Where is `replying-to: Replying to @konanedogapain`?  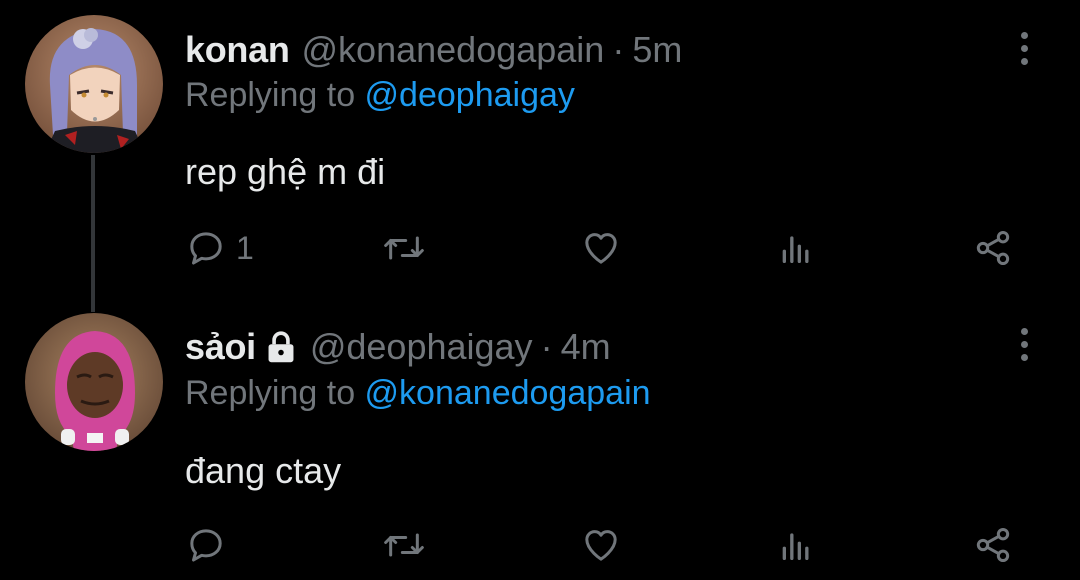 replying-to: Replying to @konanedogapain is located at coordinates (418, 397).